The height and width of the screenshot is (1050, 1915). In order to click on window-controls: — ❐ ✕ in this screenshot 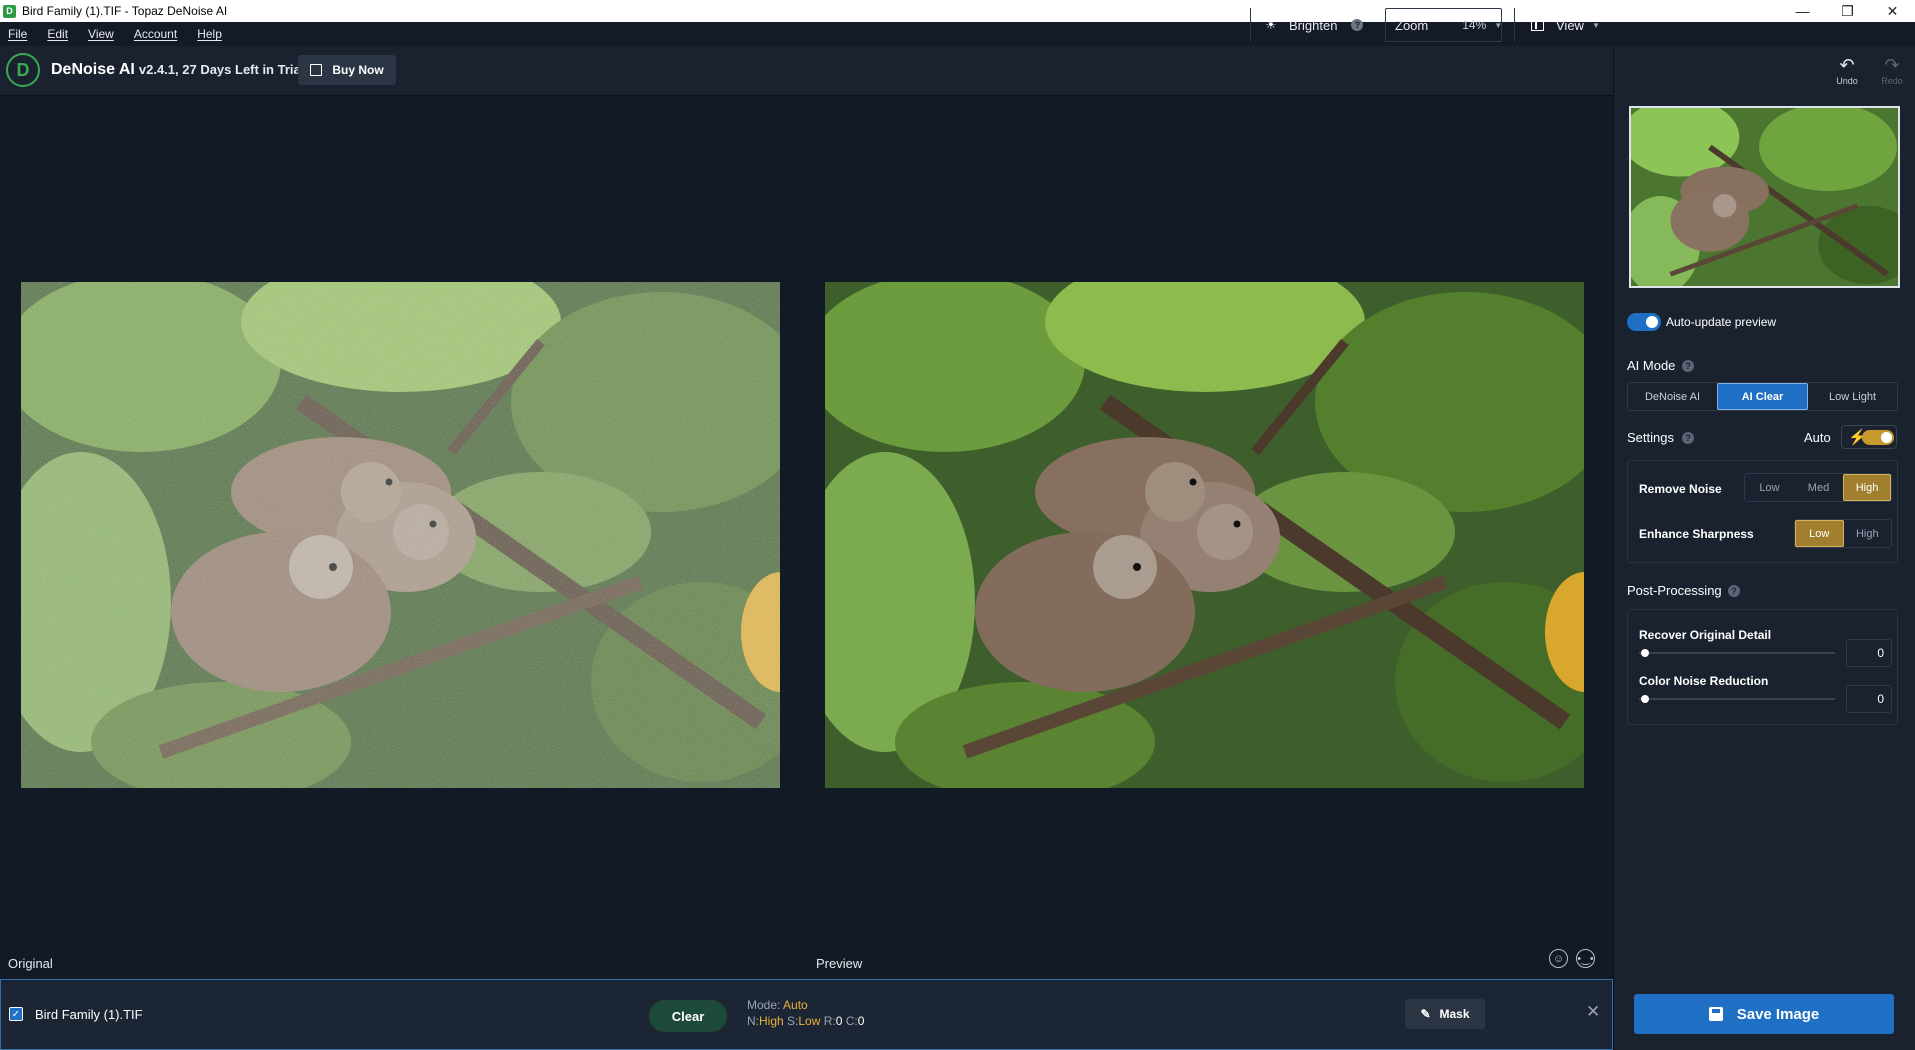, I will do `click(1847, 11)`.